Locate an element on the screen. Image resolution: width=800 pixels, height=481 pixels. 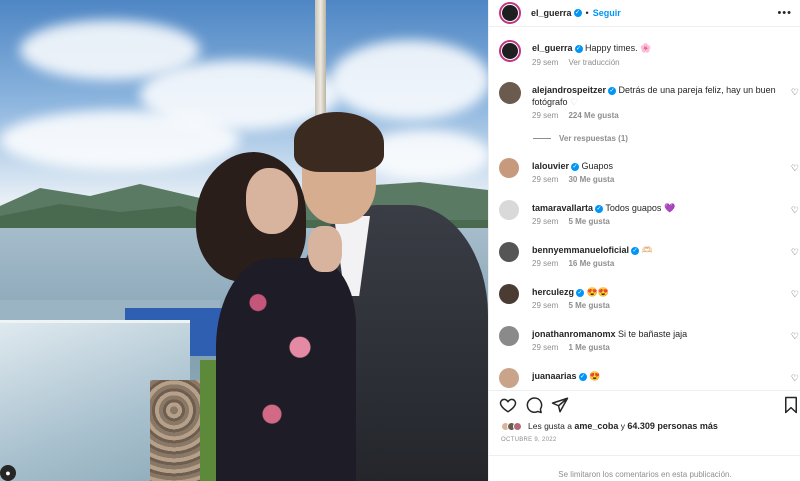
comment-likes: 1 Me gusta is located at coordinates (588, 347).